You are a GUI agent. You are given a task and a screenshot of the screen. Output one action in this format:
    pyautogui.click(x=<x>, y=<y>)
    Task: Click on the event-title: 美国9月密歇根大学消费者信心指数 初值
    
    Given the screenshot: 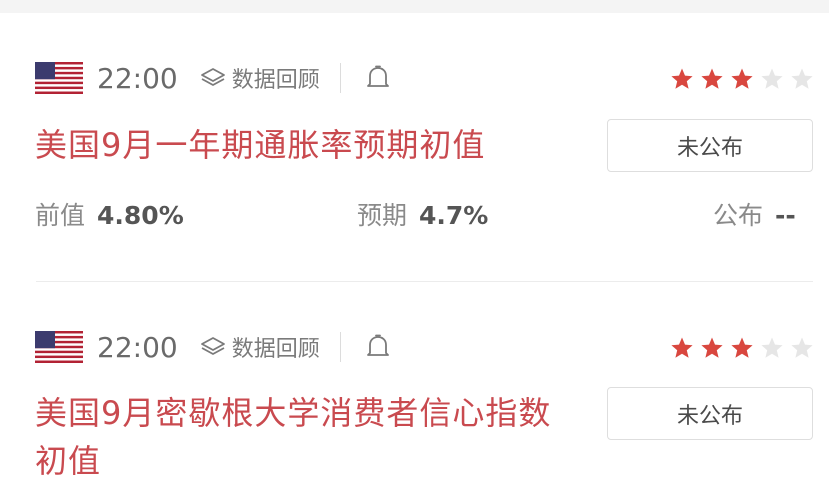 What is the action you would take?
    pyautogui.click(x=315, y=437)
    